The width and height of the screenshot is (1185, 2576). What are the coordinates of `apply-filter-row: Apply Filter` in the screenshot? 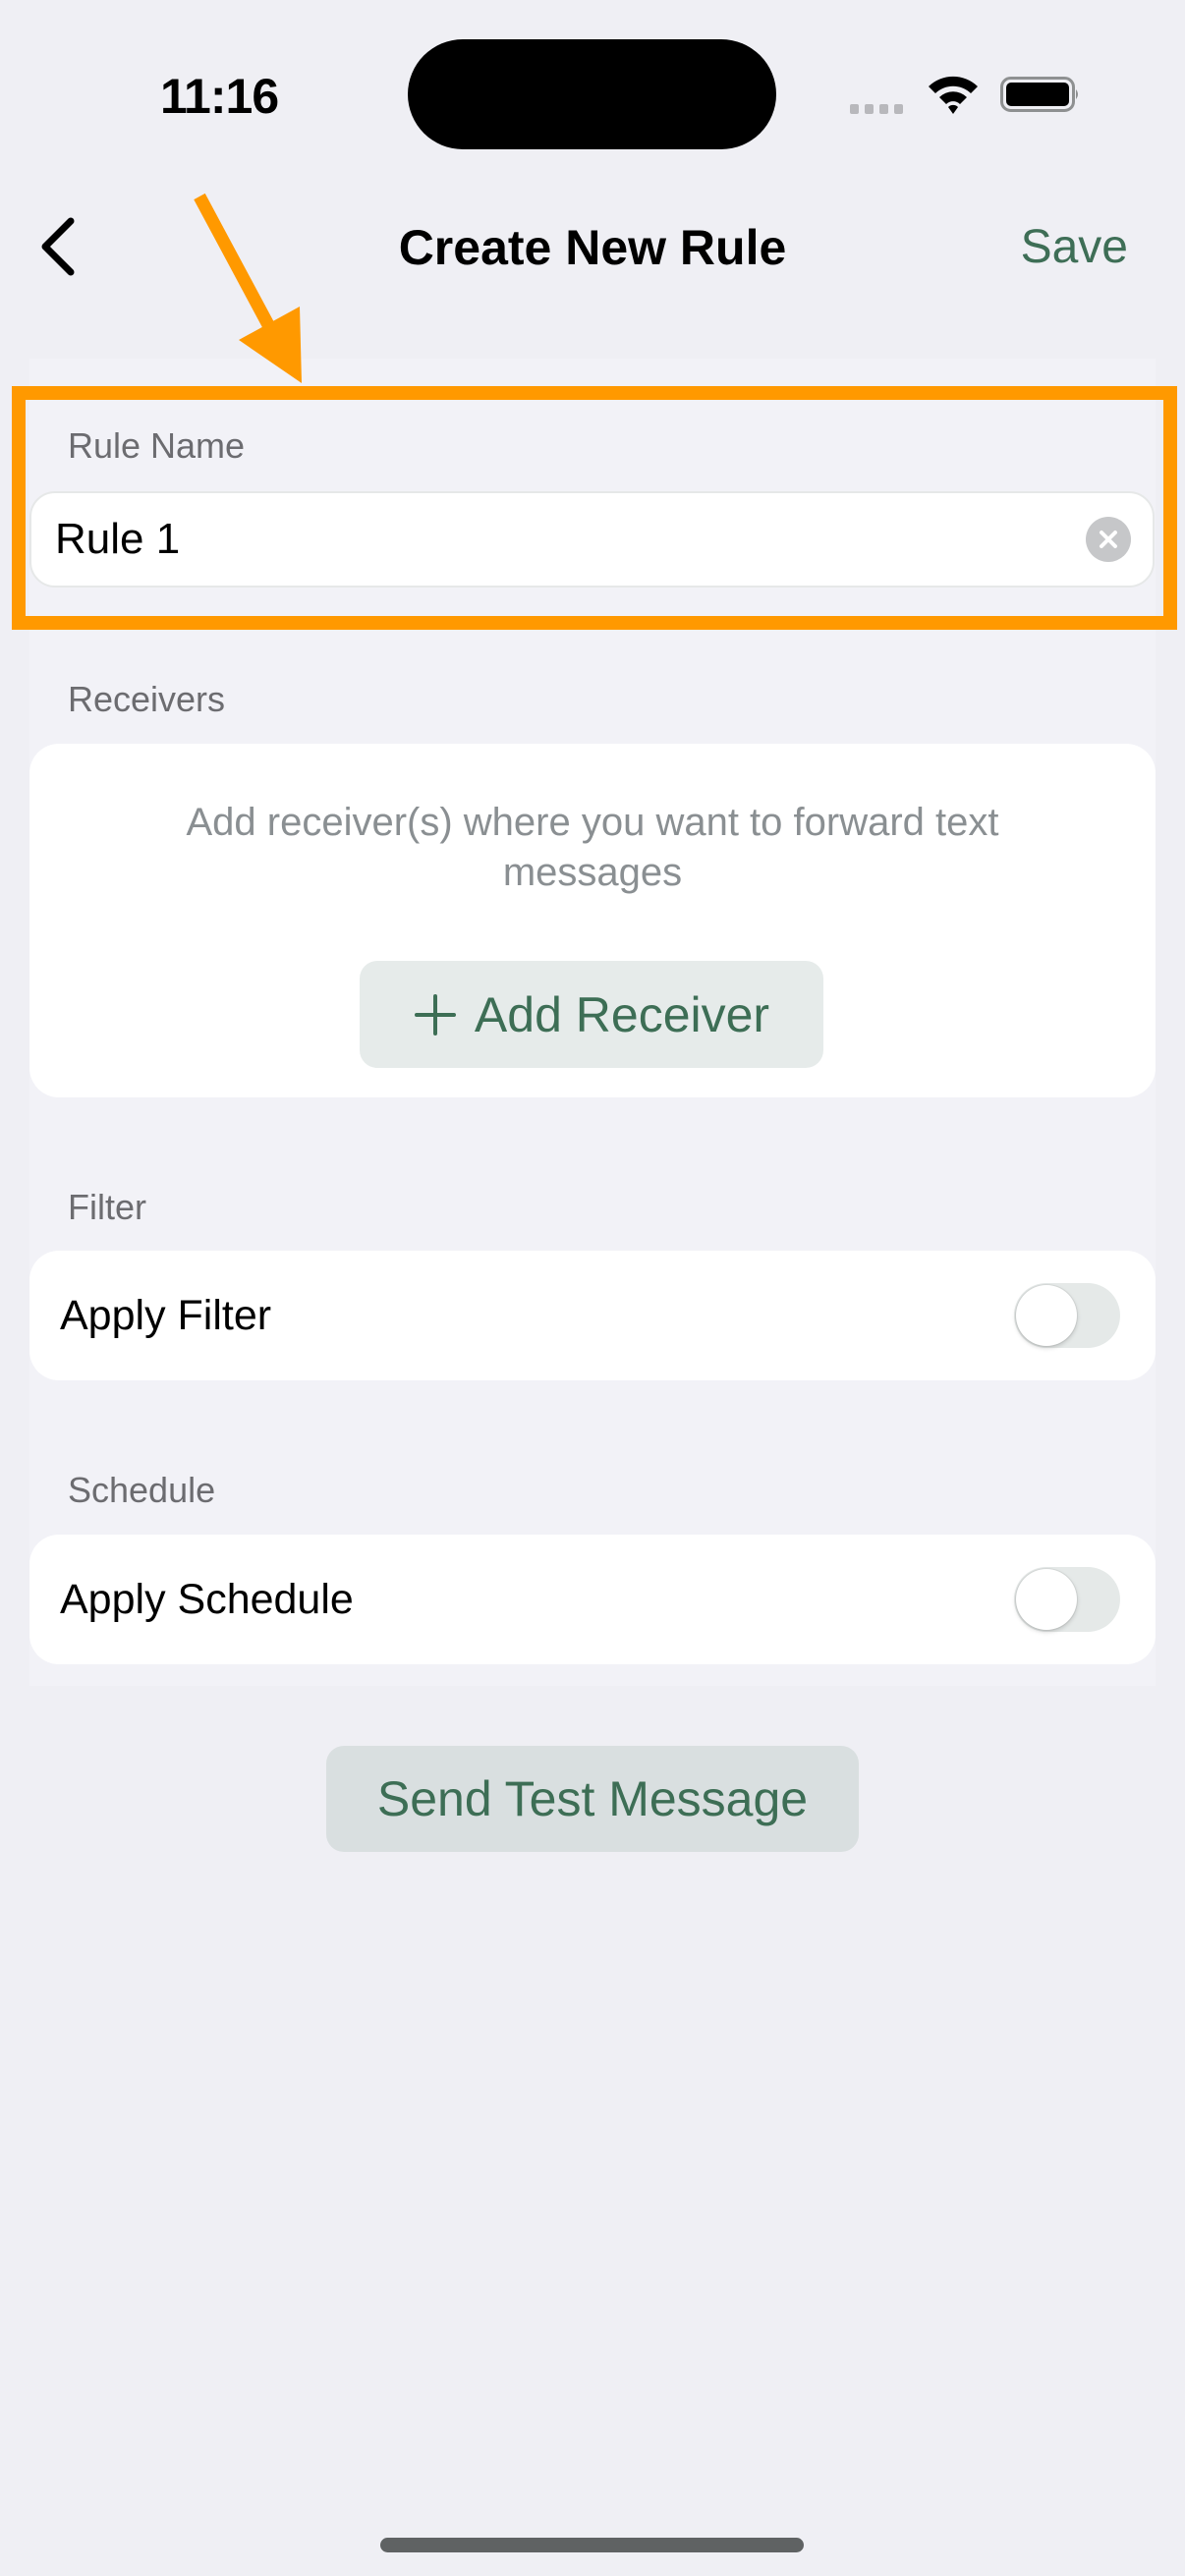 It's located at (592, 1315).